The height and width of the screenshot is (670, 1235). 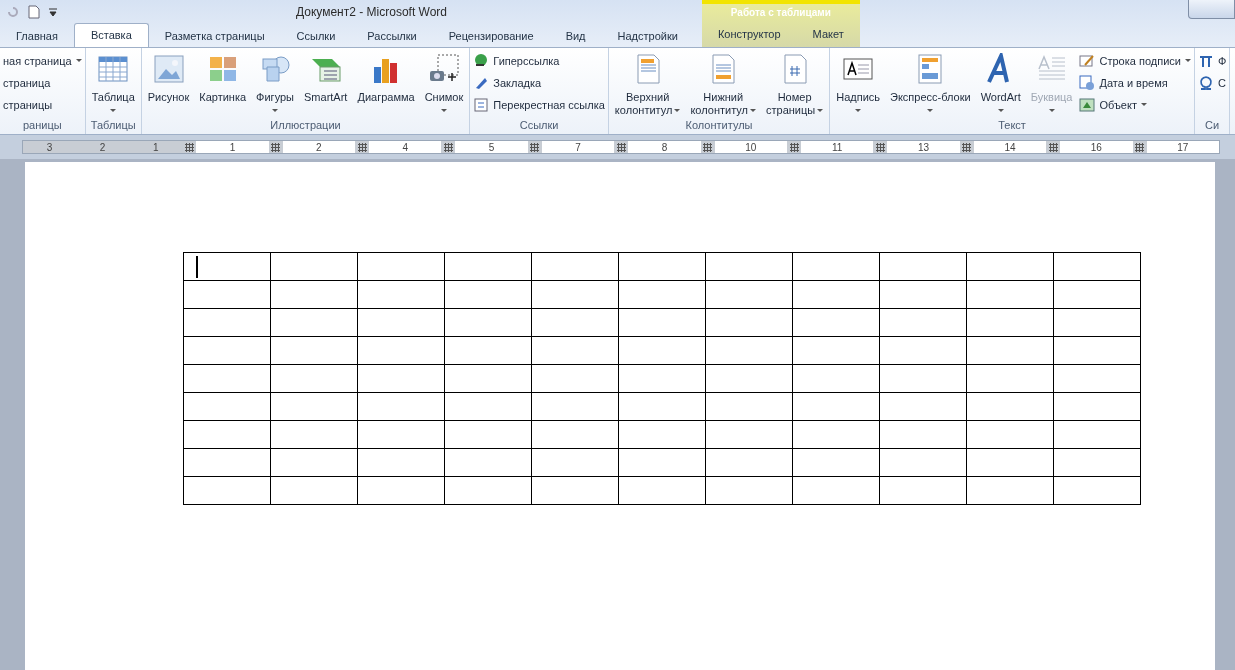 I want to click on ribbon-button: Таблица, so click(x=113, y=85).